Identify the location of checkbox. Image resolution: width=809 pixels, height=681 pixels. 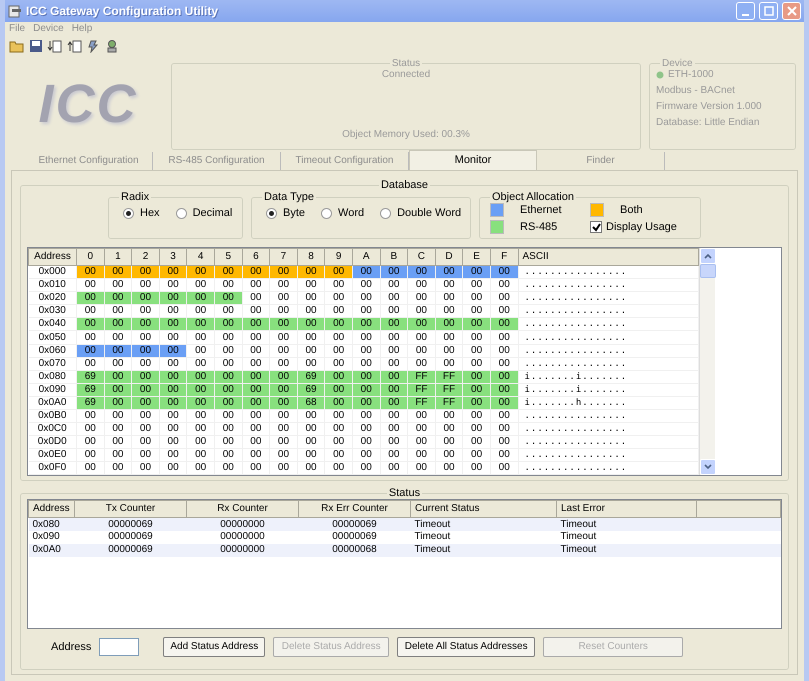
(596, 227).